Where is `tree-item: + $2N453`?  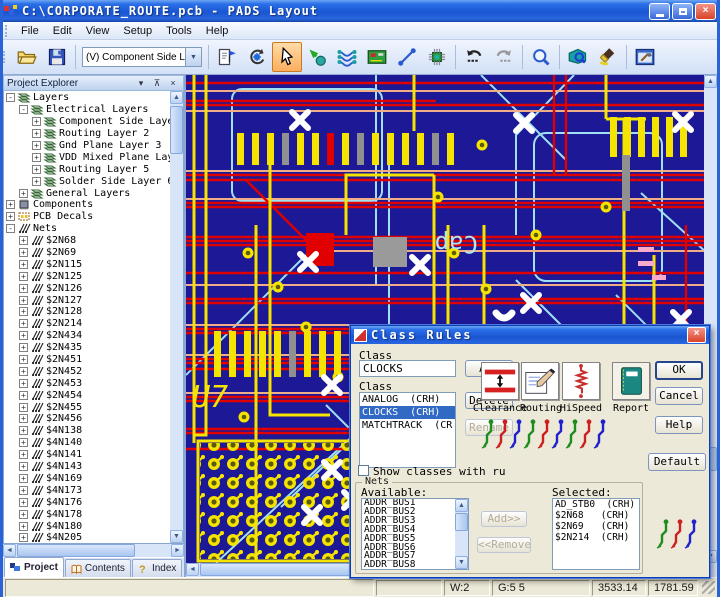
tree-item: + $2N453 is located at coordinates (87, 383).